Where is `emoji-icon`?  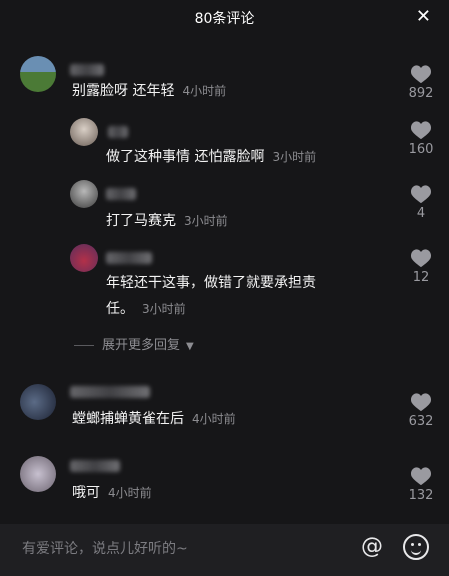
emoji-icon is located at coordinates (416, 547).